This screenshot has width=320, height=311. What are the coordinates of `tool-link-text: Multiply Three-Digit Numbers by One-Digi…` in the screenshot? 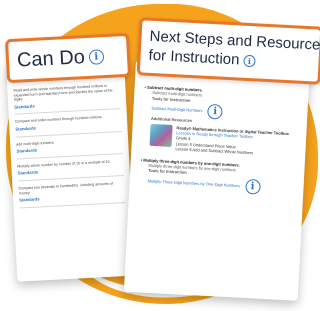 It's located at (194, 183).